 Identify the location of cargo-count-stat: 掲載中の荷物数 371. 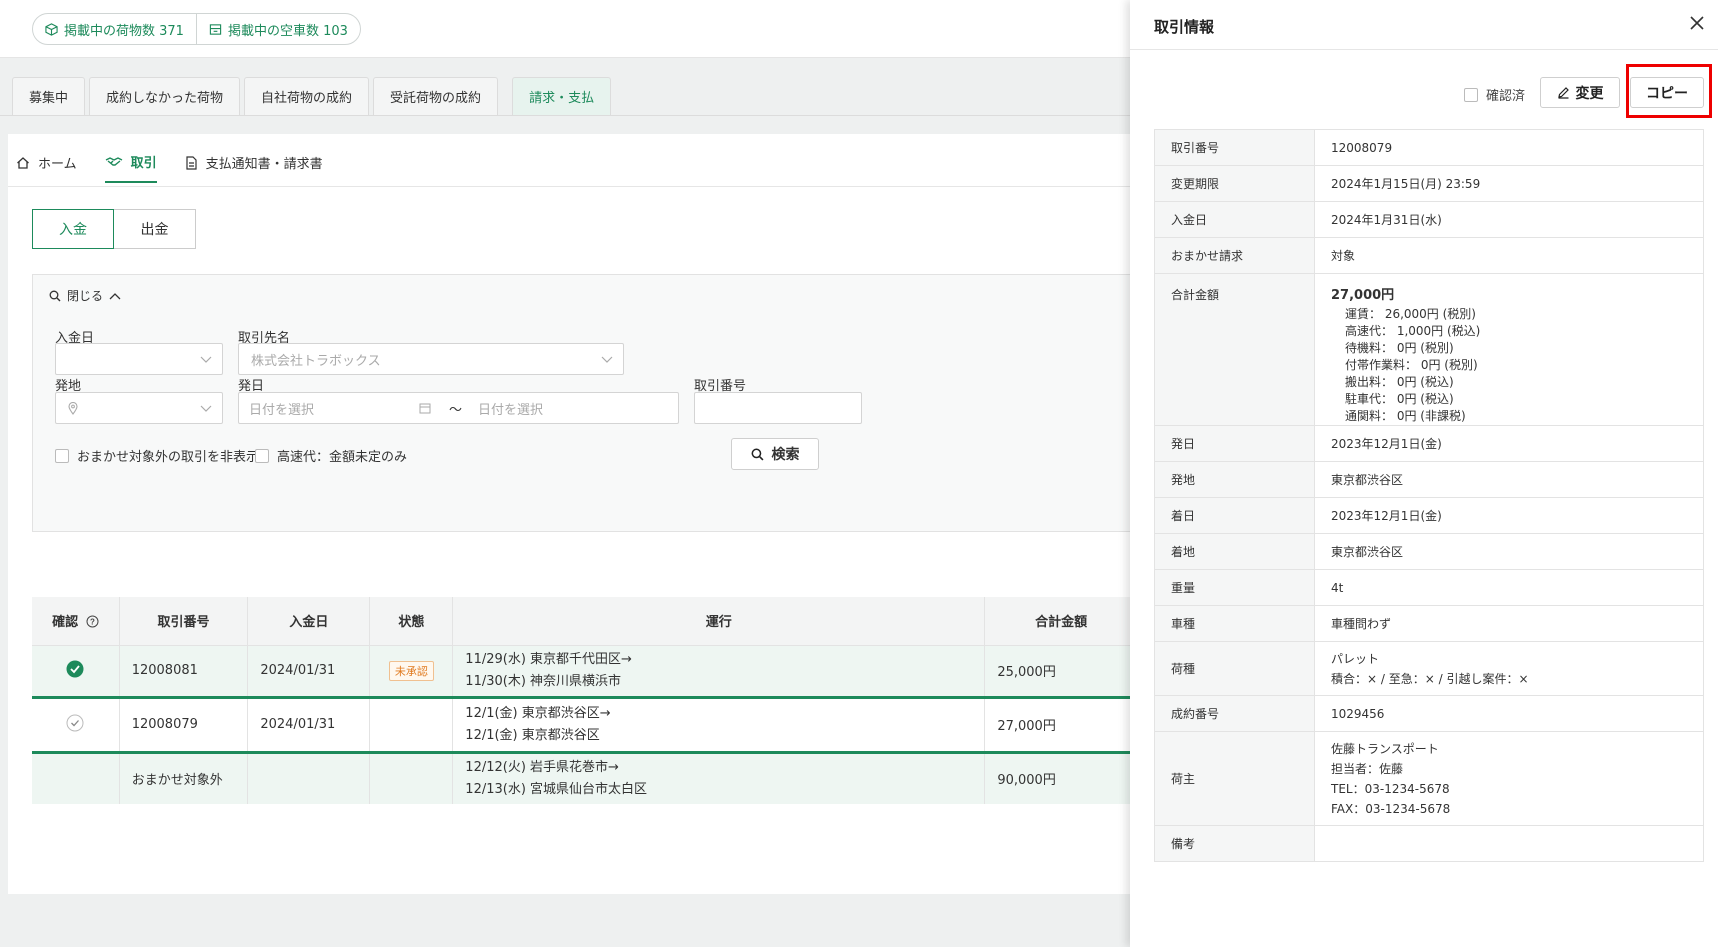
(114, 29).